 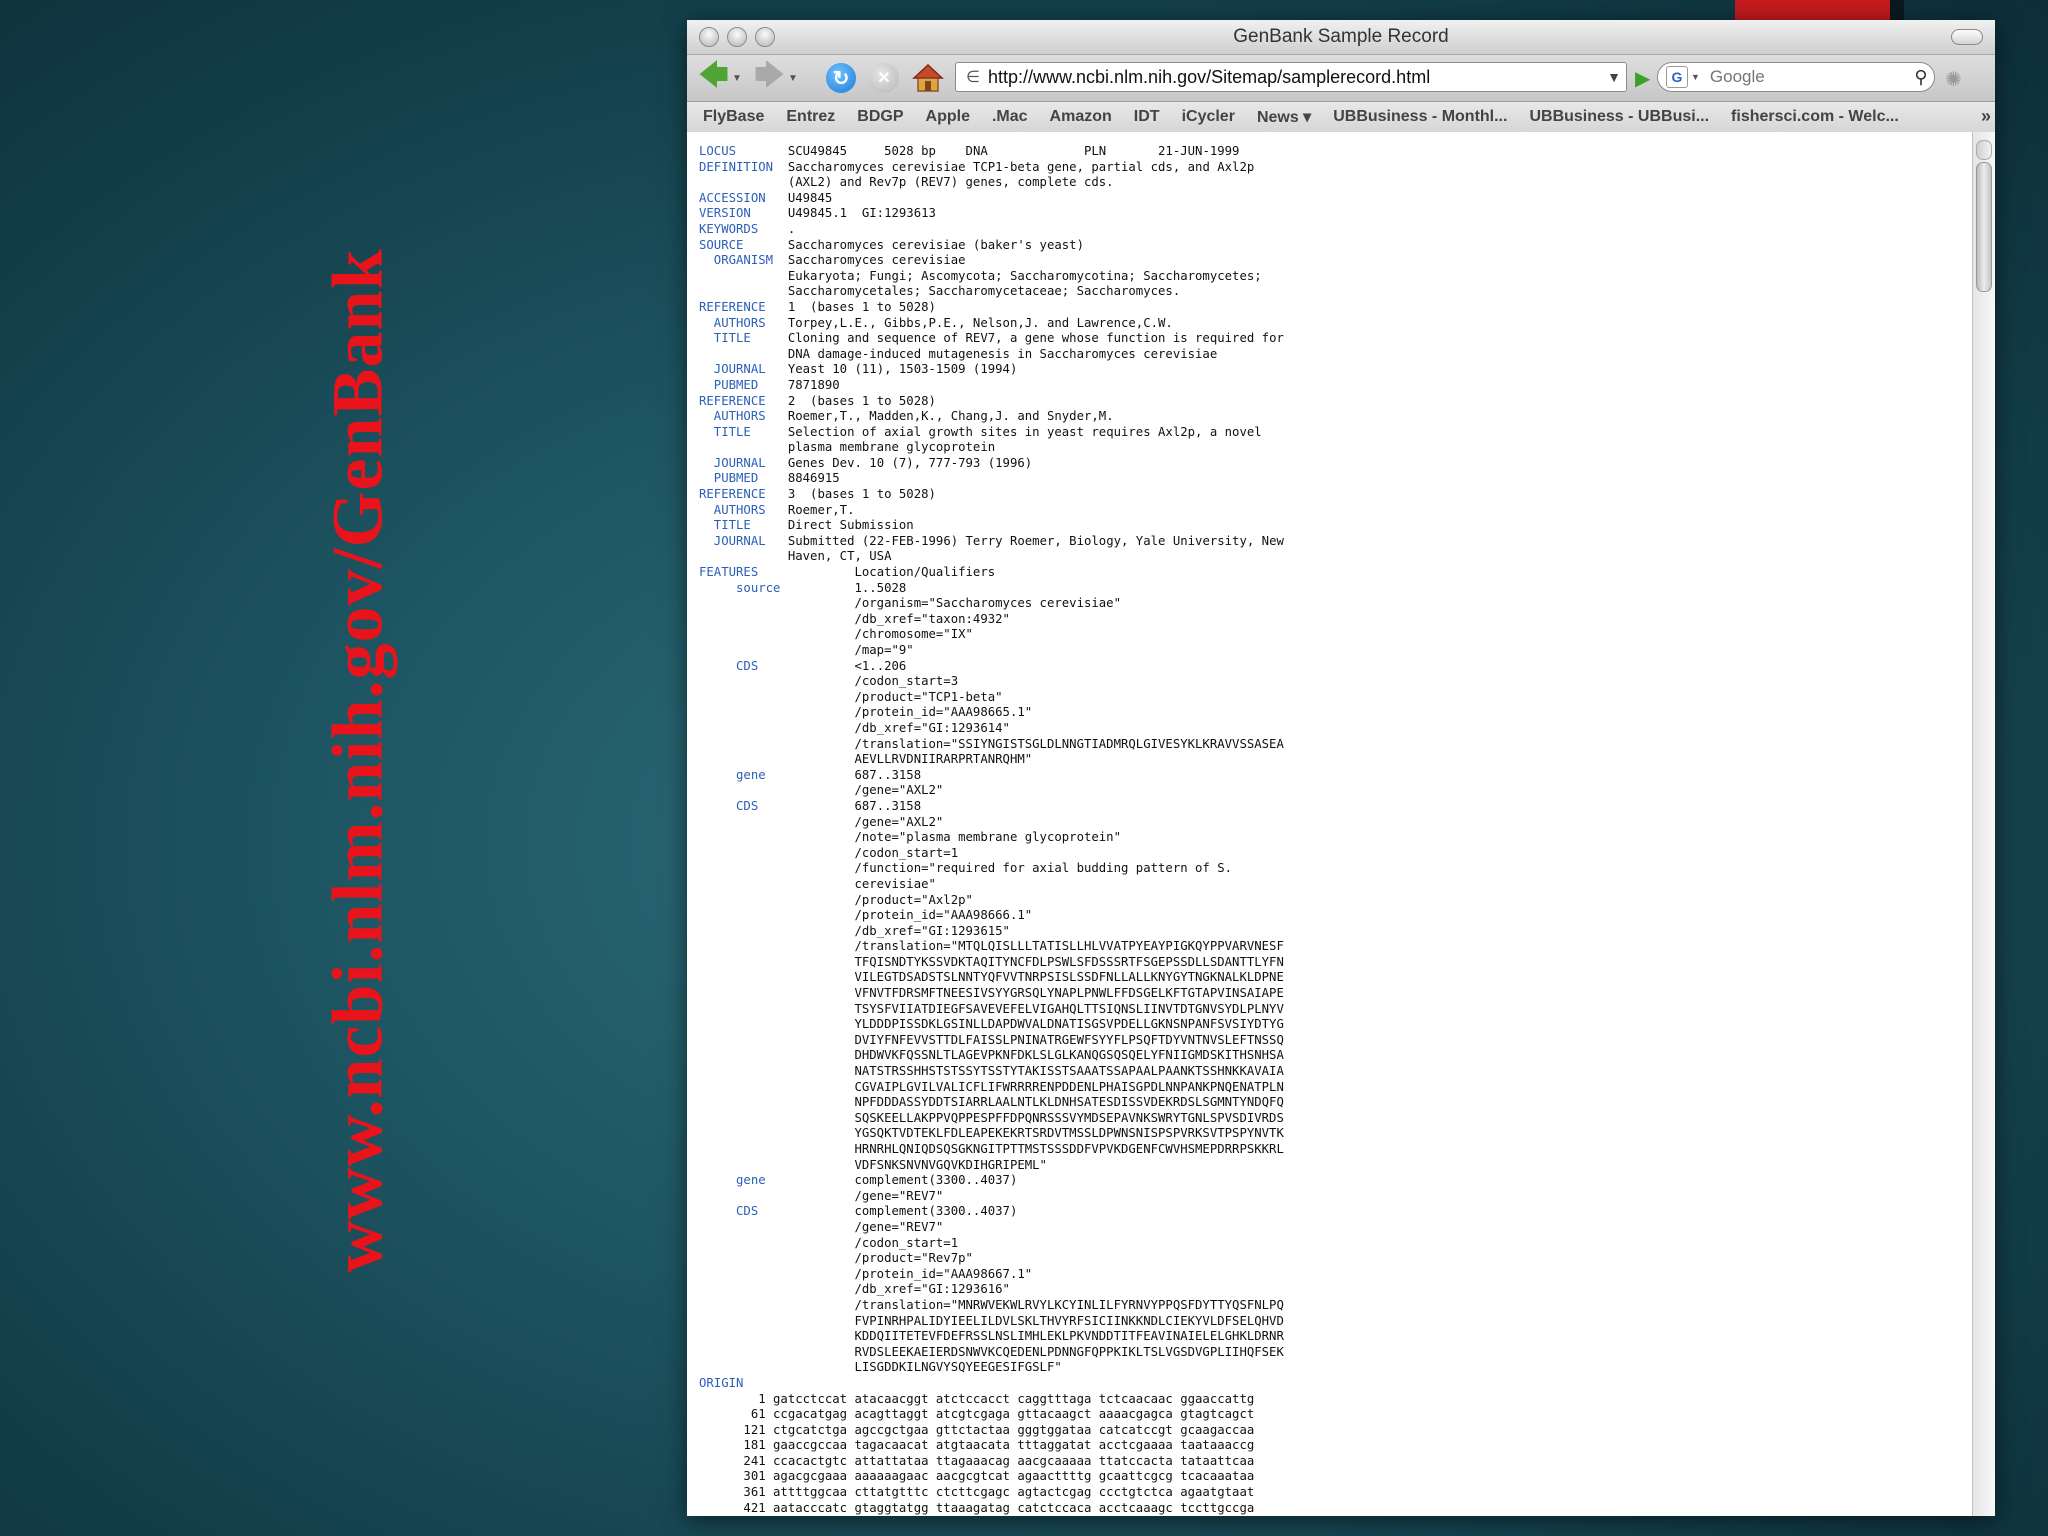 I want to click on bookmark-flybase: FlyBase, so click(x=733, y=117).